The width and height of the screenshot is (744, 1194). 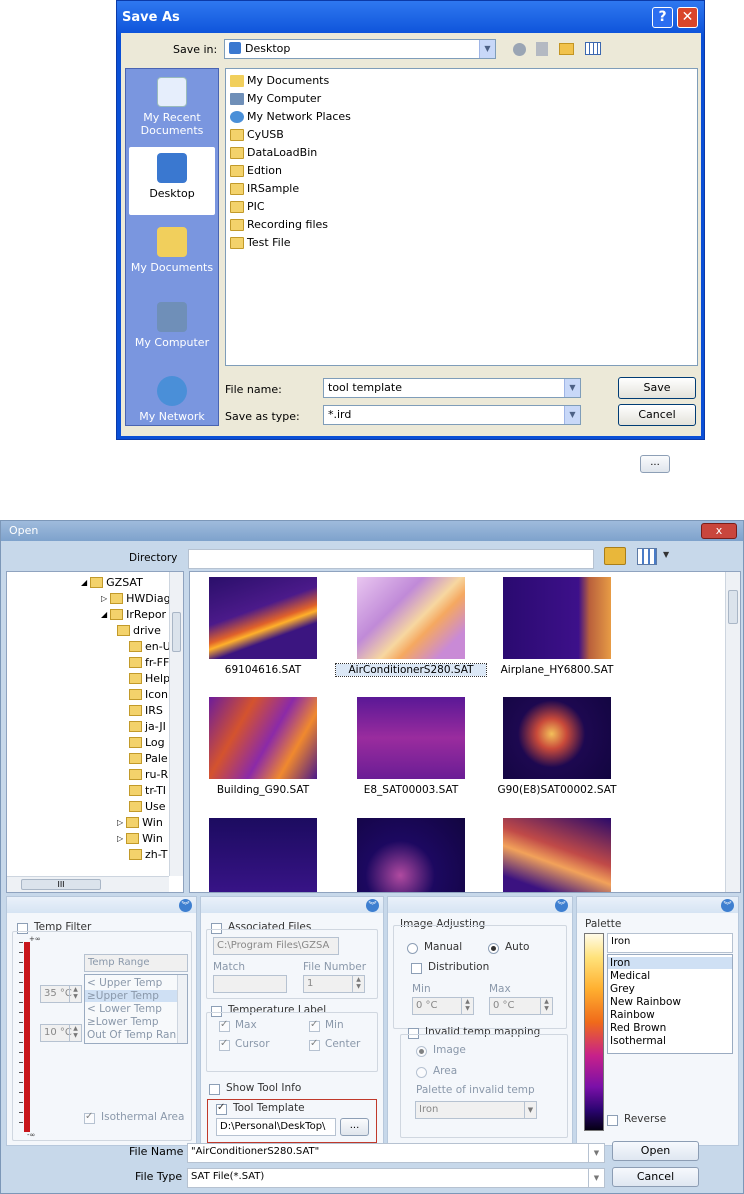 What do you see at coordinates (172, 405) in the screenshot?
I see `place-my-network: My Network` at bounding box center [172, 405].